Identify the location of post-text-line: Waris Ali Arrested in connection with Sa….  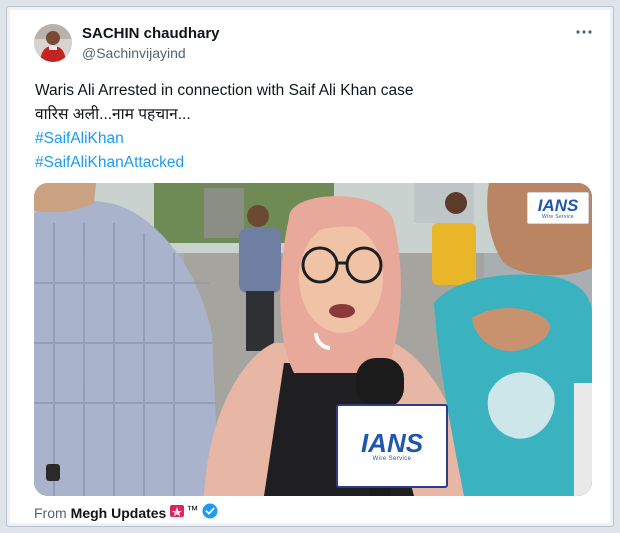
(224, 90).